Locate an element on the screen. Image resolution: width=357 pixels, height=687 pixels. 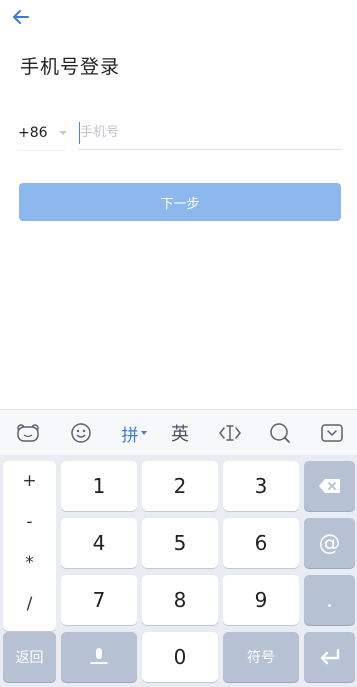
phone-login-form: +86 is located at coordinates (180, 134).